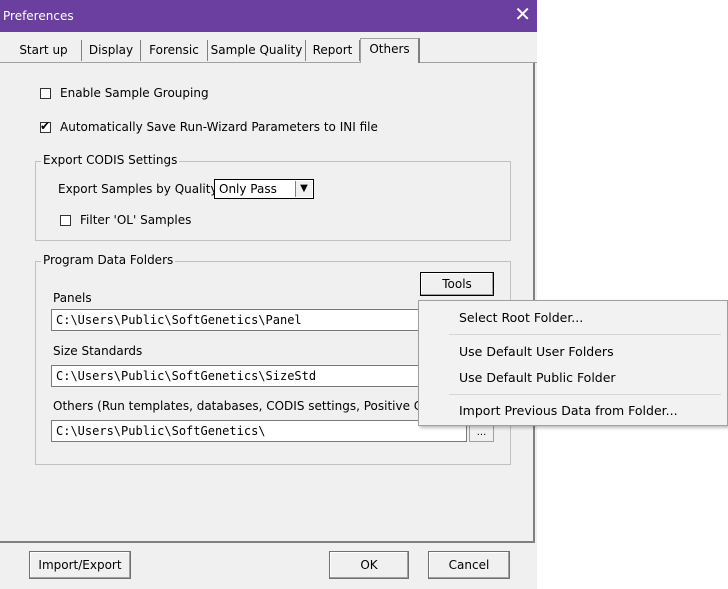 The width and height of the screenshot is (728, 589). Describe the element at coordinates (257, 50) in the screenshot. I see `tab-sample-quality: Sample Quality` at that location.